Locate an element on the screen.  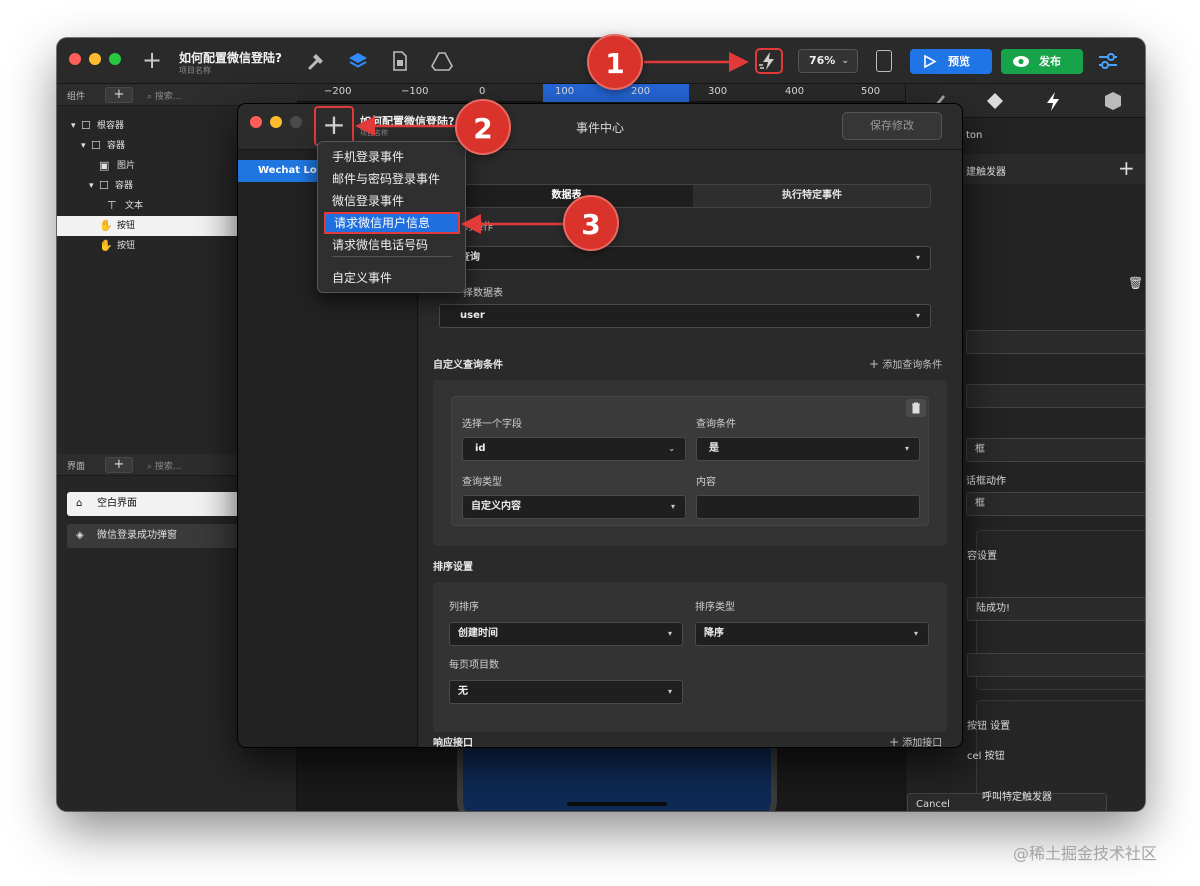
step-badge-2: 2 is located at coordinates (483, 127).